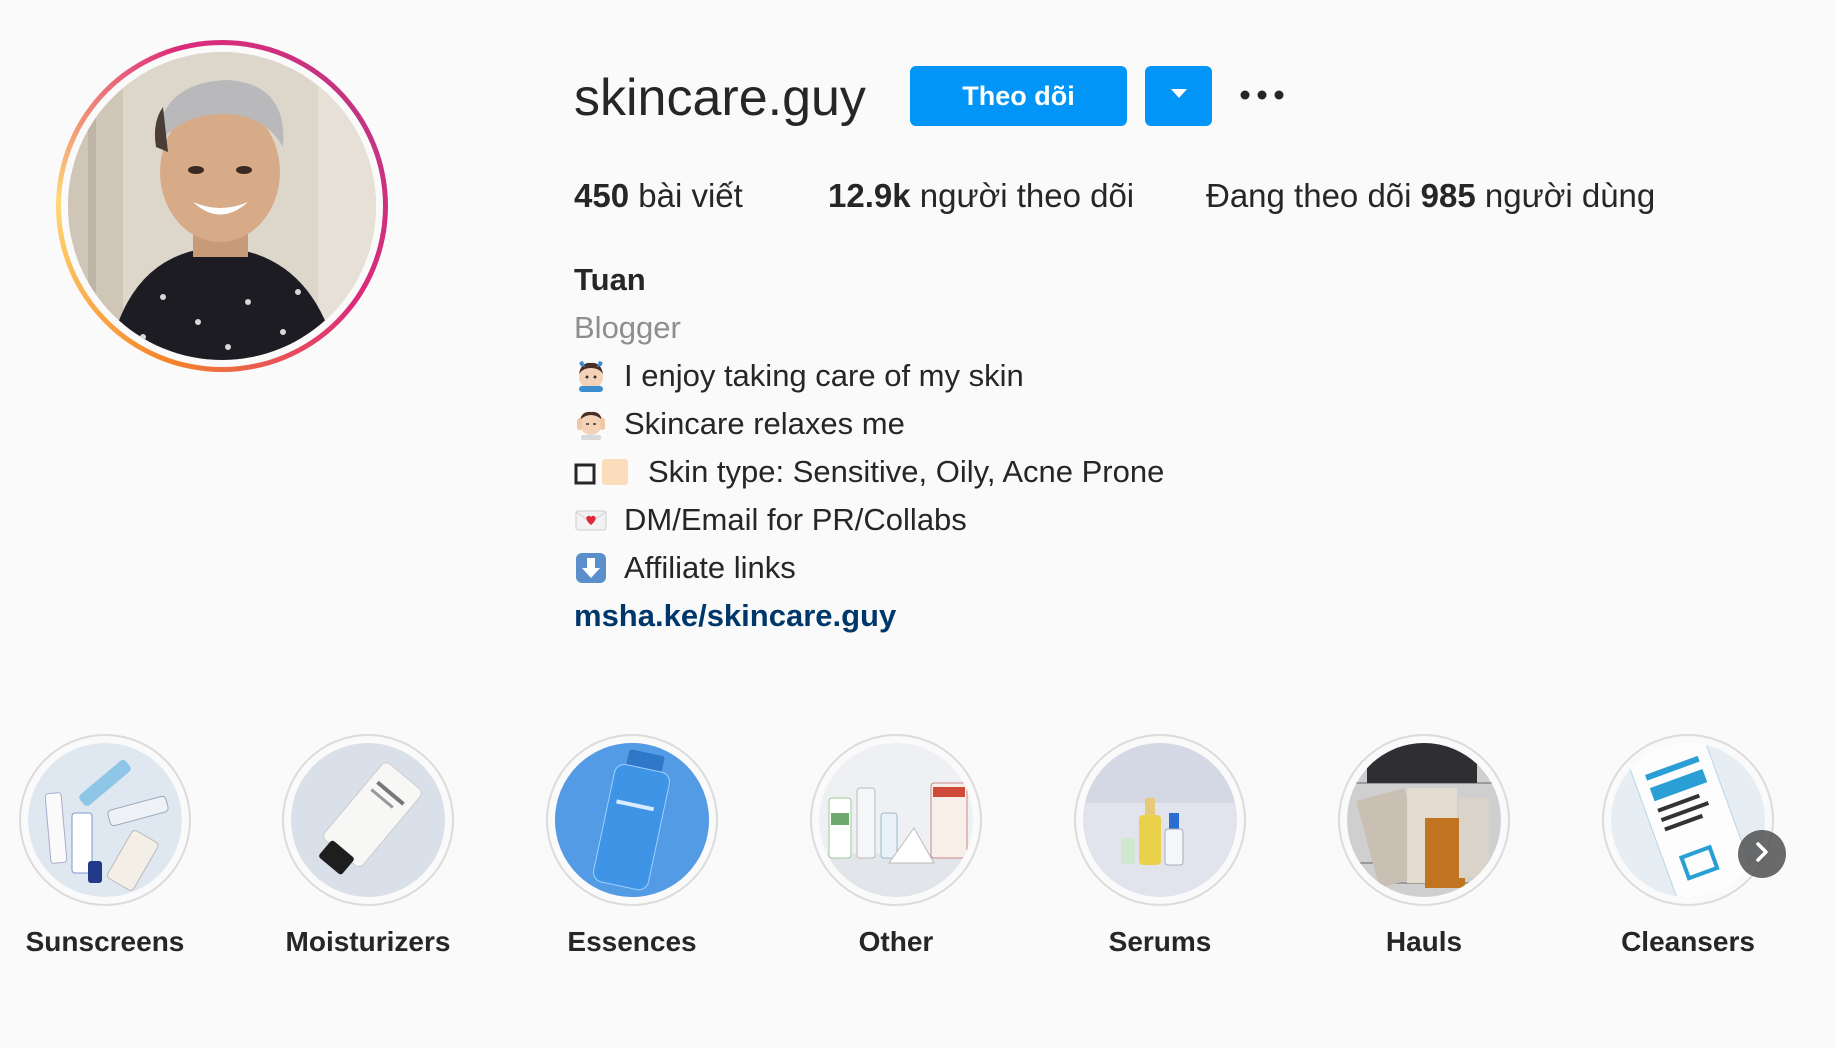  What do you see at coordinates (824, 375) in the screenshot?
I see `bio-line-text: I enjoy taking care of my skin` at bounding box center [824, 375].